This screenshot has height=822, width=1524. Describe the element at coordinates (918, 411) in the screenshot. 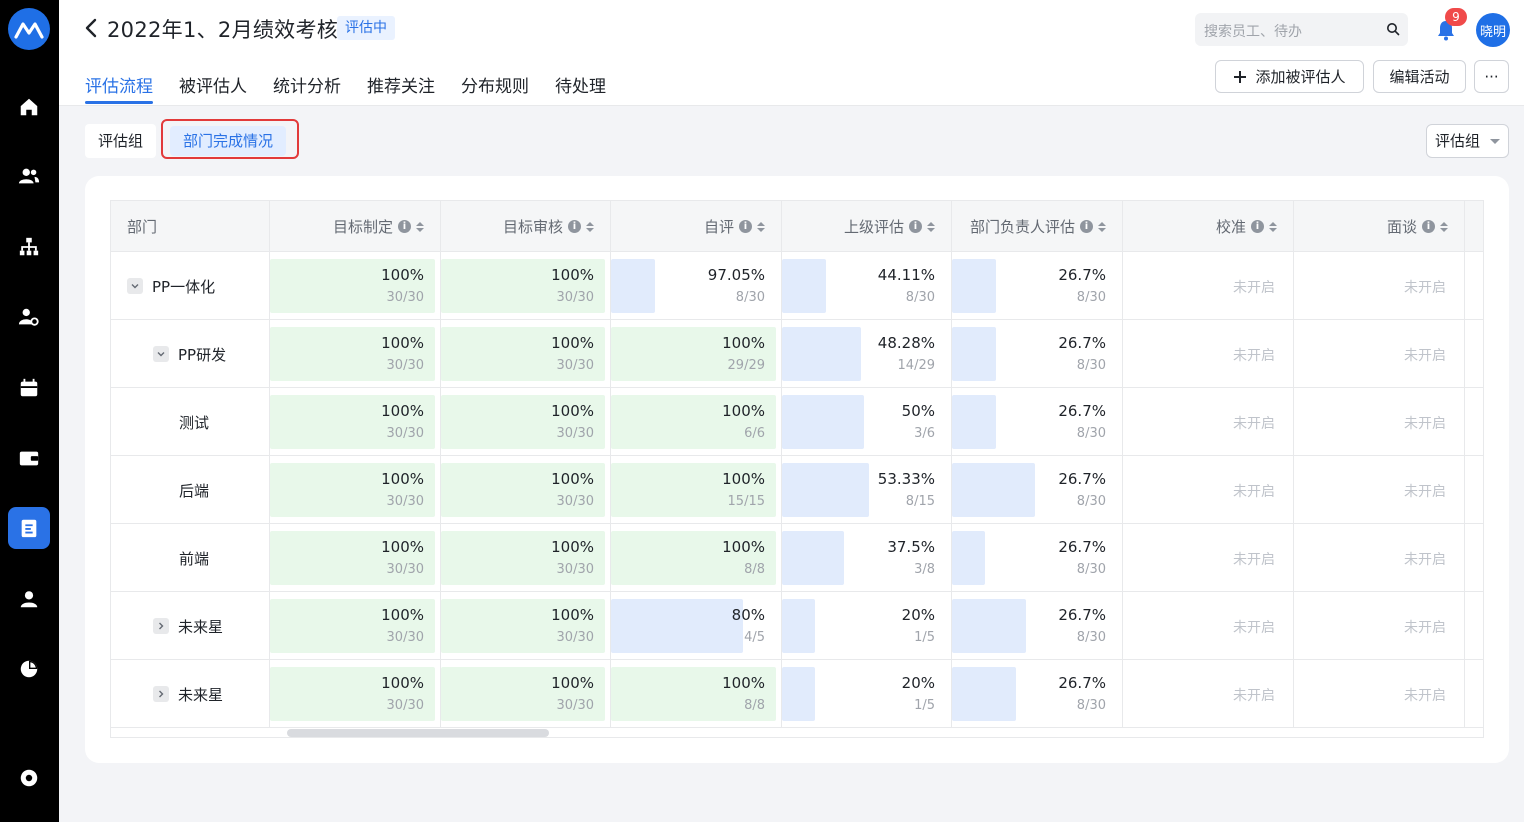

I see `completion-percent: 50%` at that location.